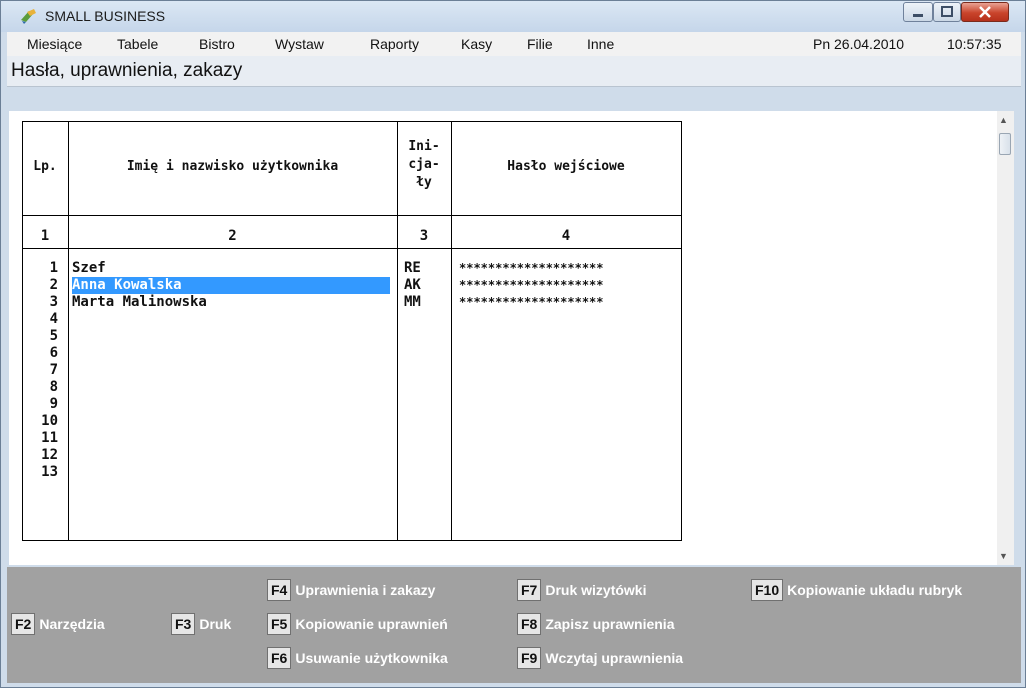  What do you see at coordinates (232, 236) in the screenshot?
I see `column-number: 2` at bounding box center [232, 236].